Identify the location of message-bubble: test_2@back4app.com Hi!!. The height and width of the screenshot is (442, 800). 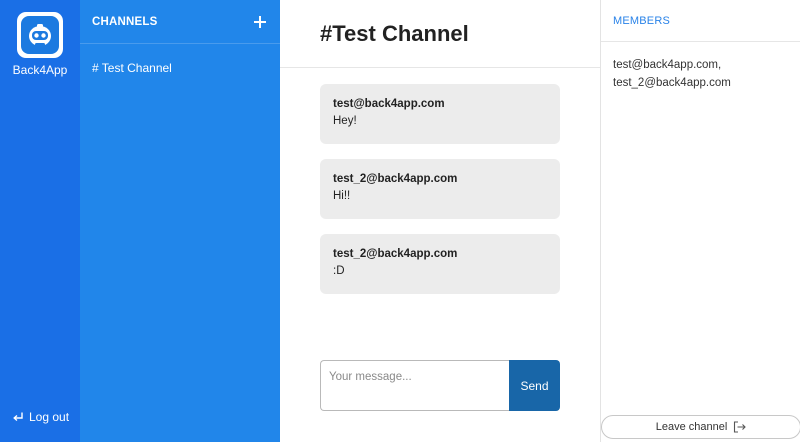
(440, 189).